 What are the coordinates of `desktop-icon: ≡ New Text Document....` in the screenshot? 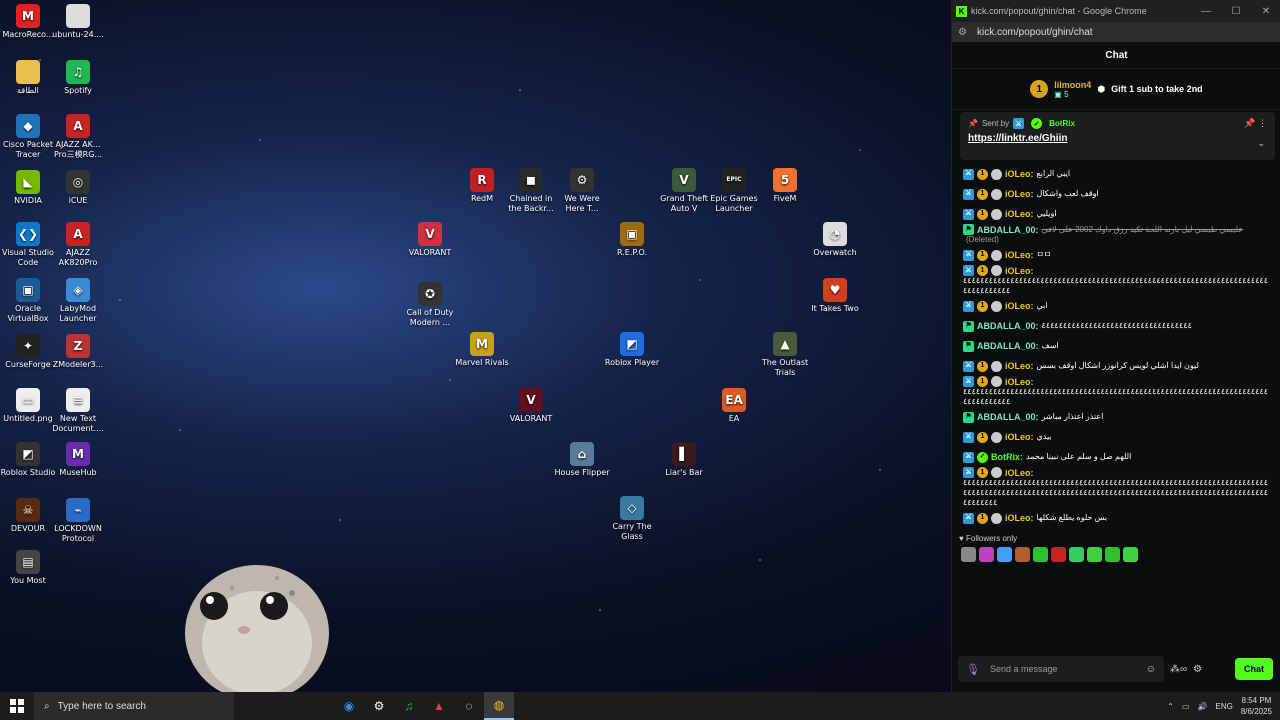 It's located at (78, 411).